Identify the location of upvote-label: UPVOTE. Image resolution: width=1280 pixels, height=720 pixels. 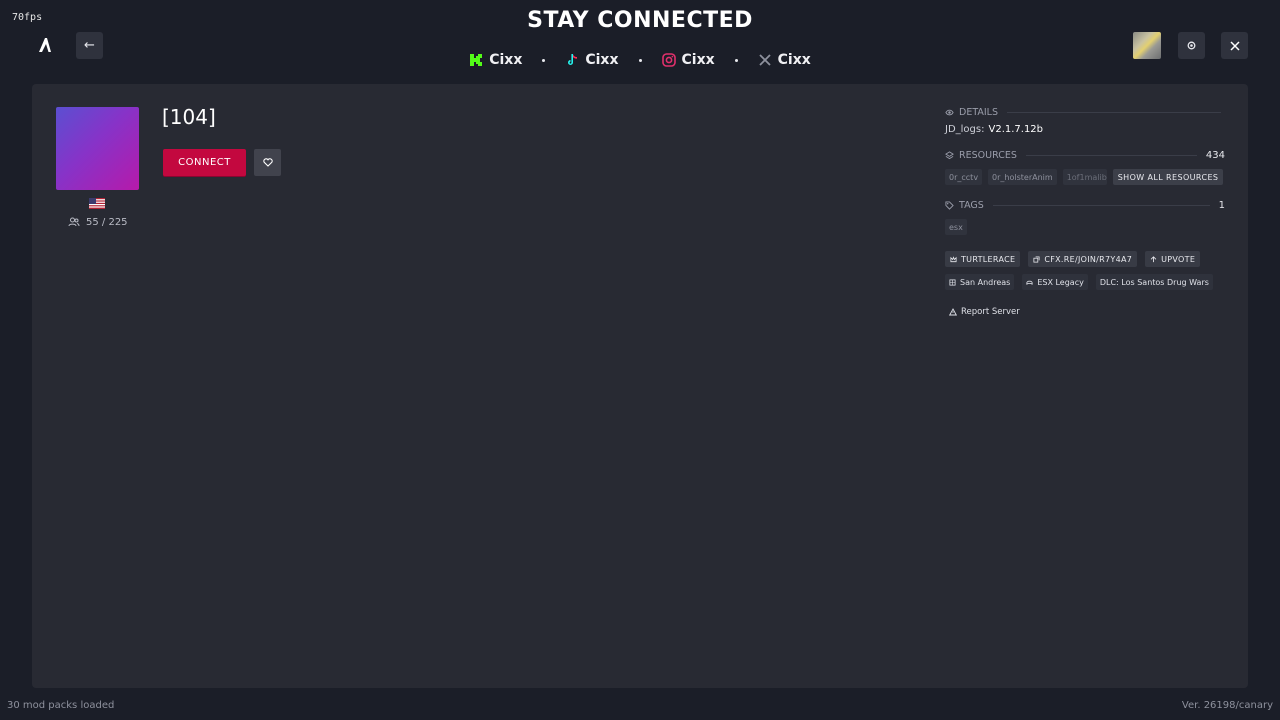
(1178, 259).